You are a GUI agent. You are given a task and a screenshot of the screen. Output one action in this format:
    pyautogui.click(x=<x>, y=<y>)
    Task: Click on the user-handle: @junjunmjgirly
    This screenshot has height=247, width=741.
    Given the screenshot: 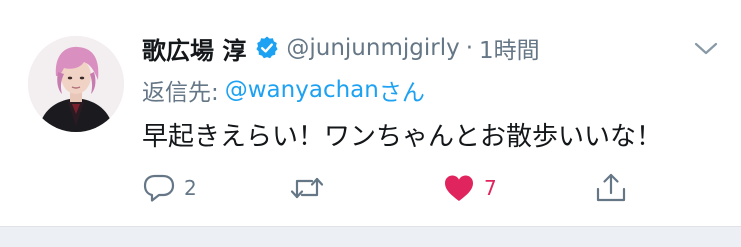 What is the action you would take?
    pyautogui.click(x=372, y=48)
    